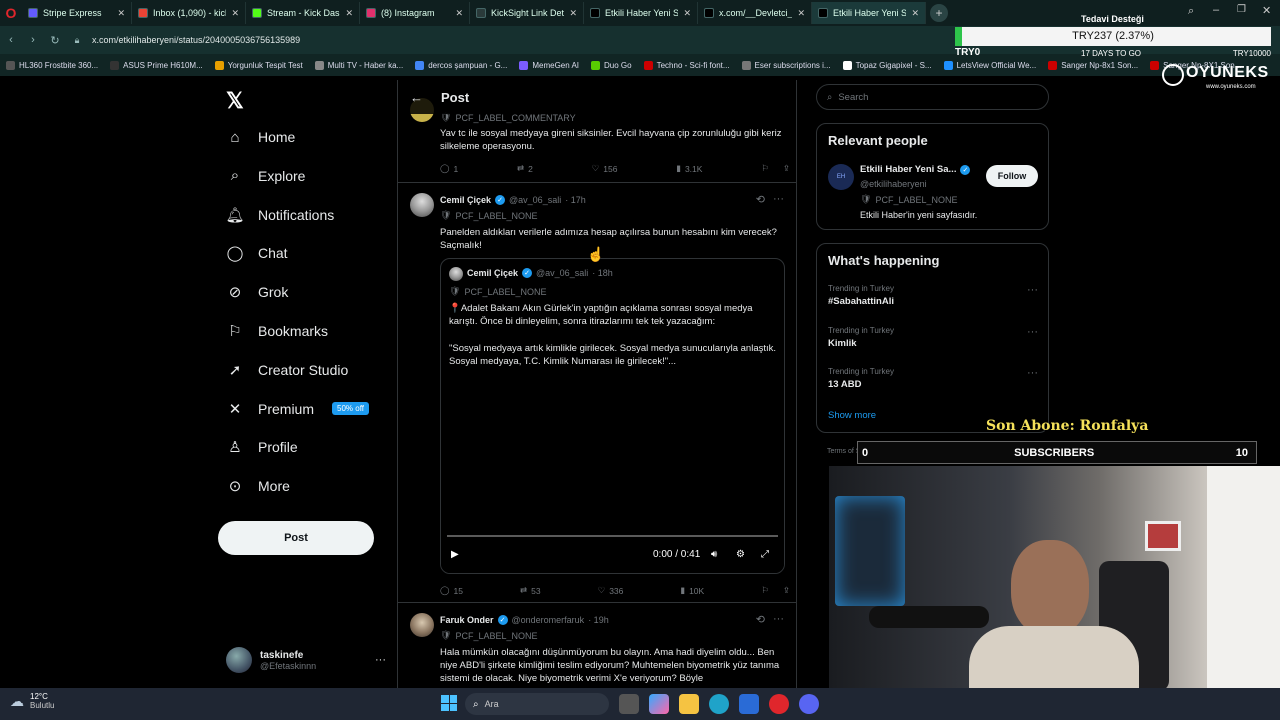 The width and height of the screenshot is (1280, 720). I want to click on volume-icon: 🔊︎, so click(714, 554).